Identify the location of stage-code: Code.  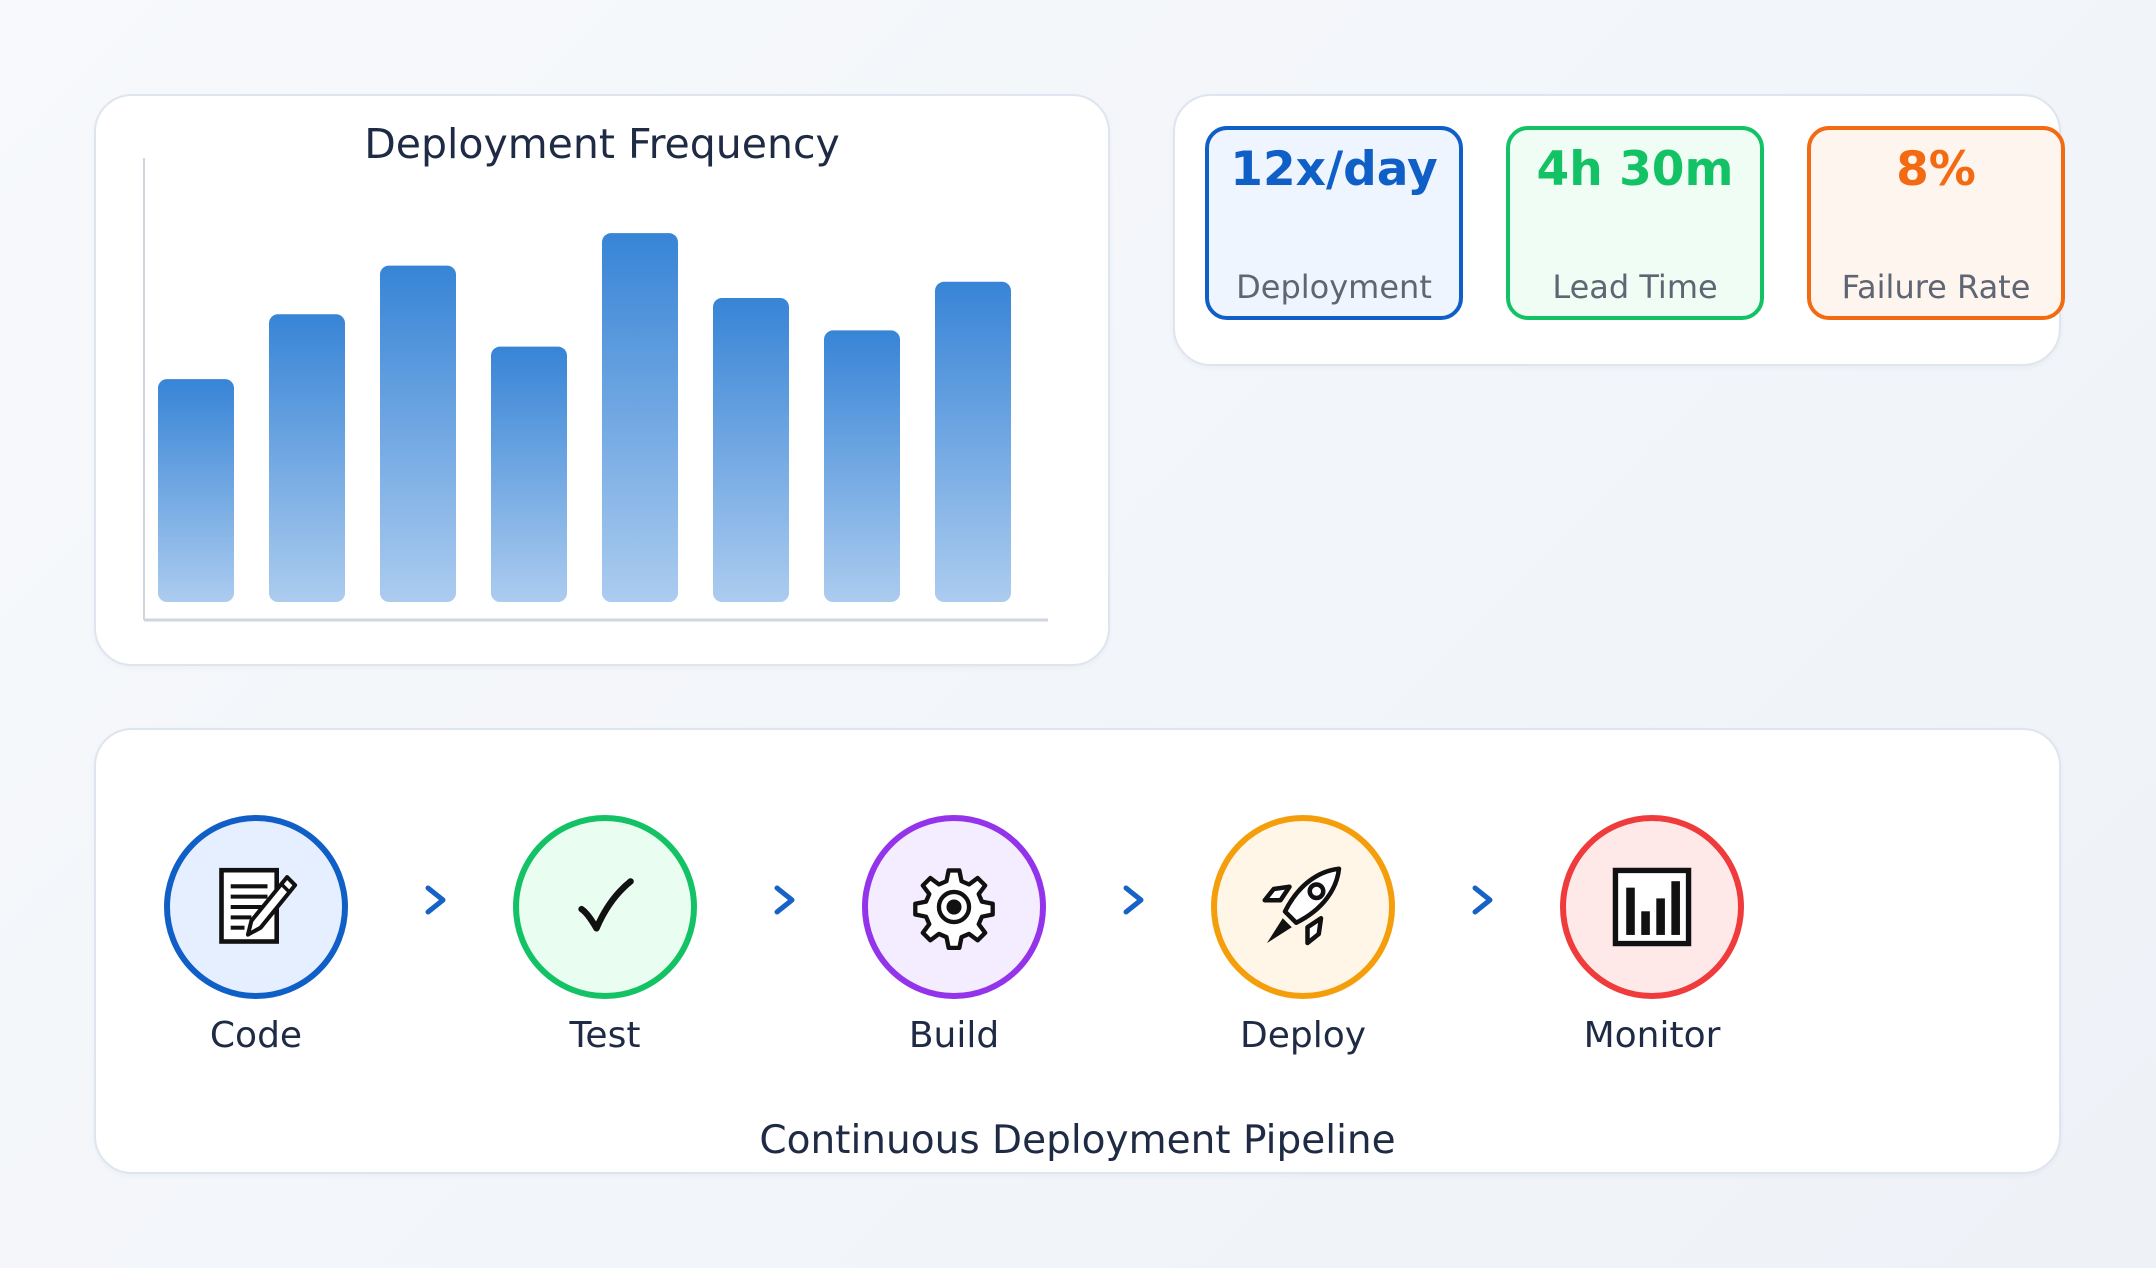
(256, 935).